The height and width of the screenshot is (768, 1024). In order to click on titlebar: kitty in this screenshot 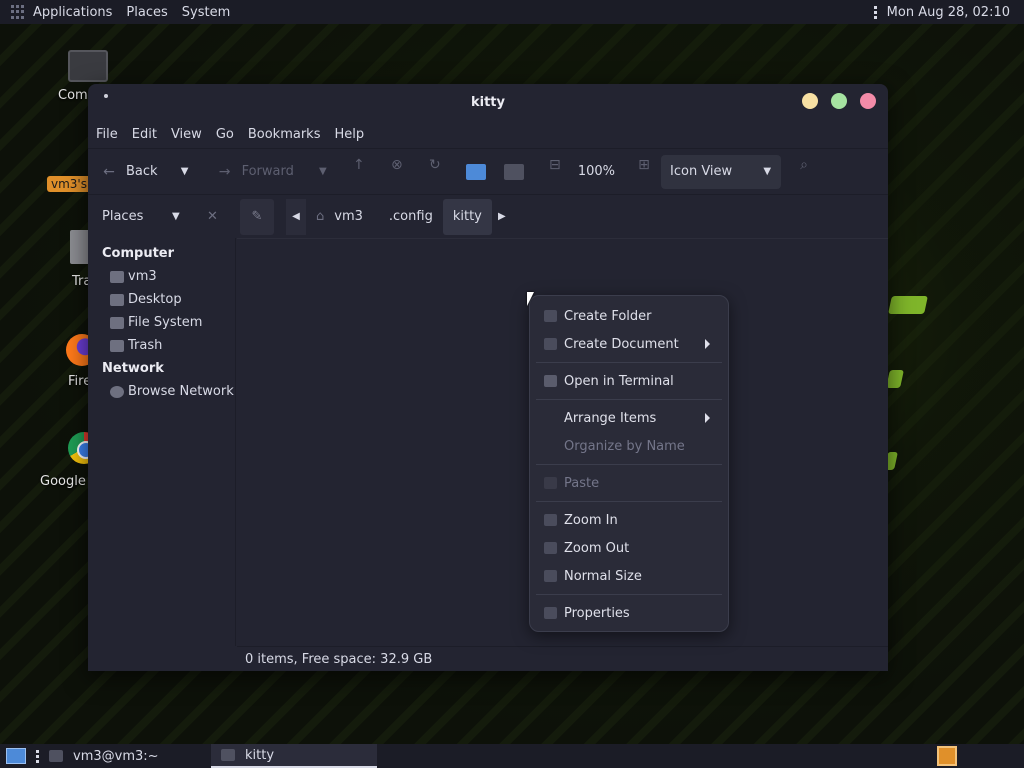, I will do `click(488, 102)`.